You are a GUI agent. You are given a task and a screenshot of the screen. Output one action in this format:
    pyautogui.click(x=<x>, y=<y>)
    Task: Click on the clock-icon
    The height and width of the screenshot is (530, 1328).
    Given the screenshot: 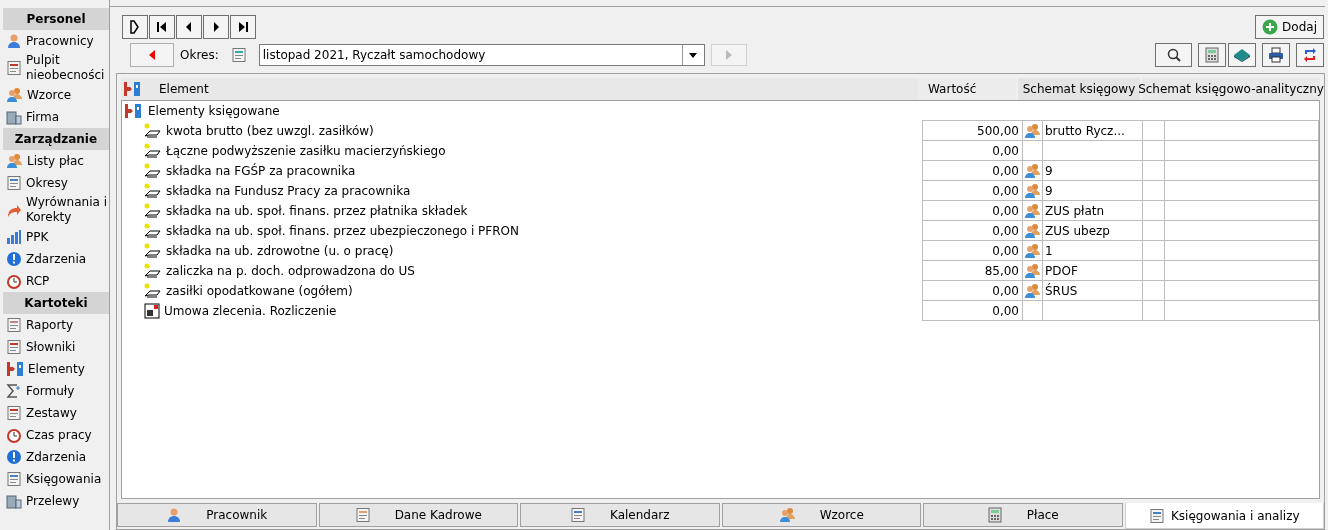 What is the action you would take?
    pyautogui.click(x=14, y=281)
    